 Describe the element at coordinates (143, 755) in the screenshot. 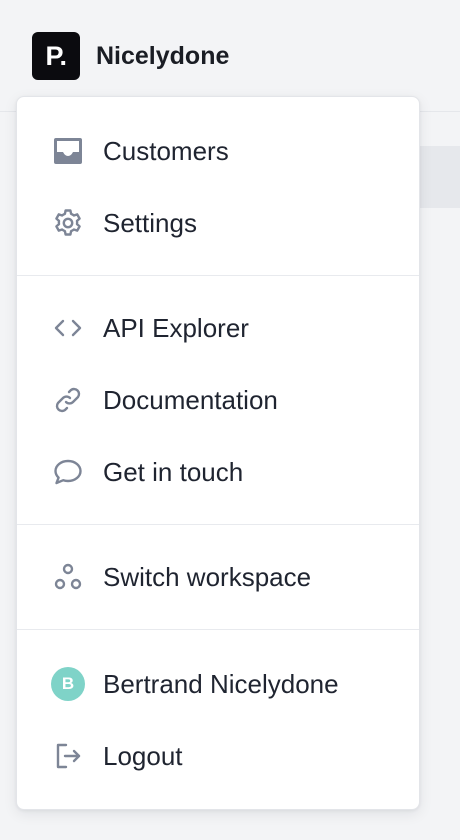

I see `menu-item-label: Logout` at that location.